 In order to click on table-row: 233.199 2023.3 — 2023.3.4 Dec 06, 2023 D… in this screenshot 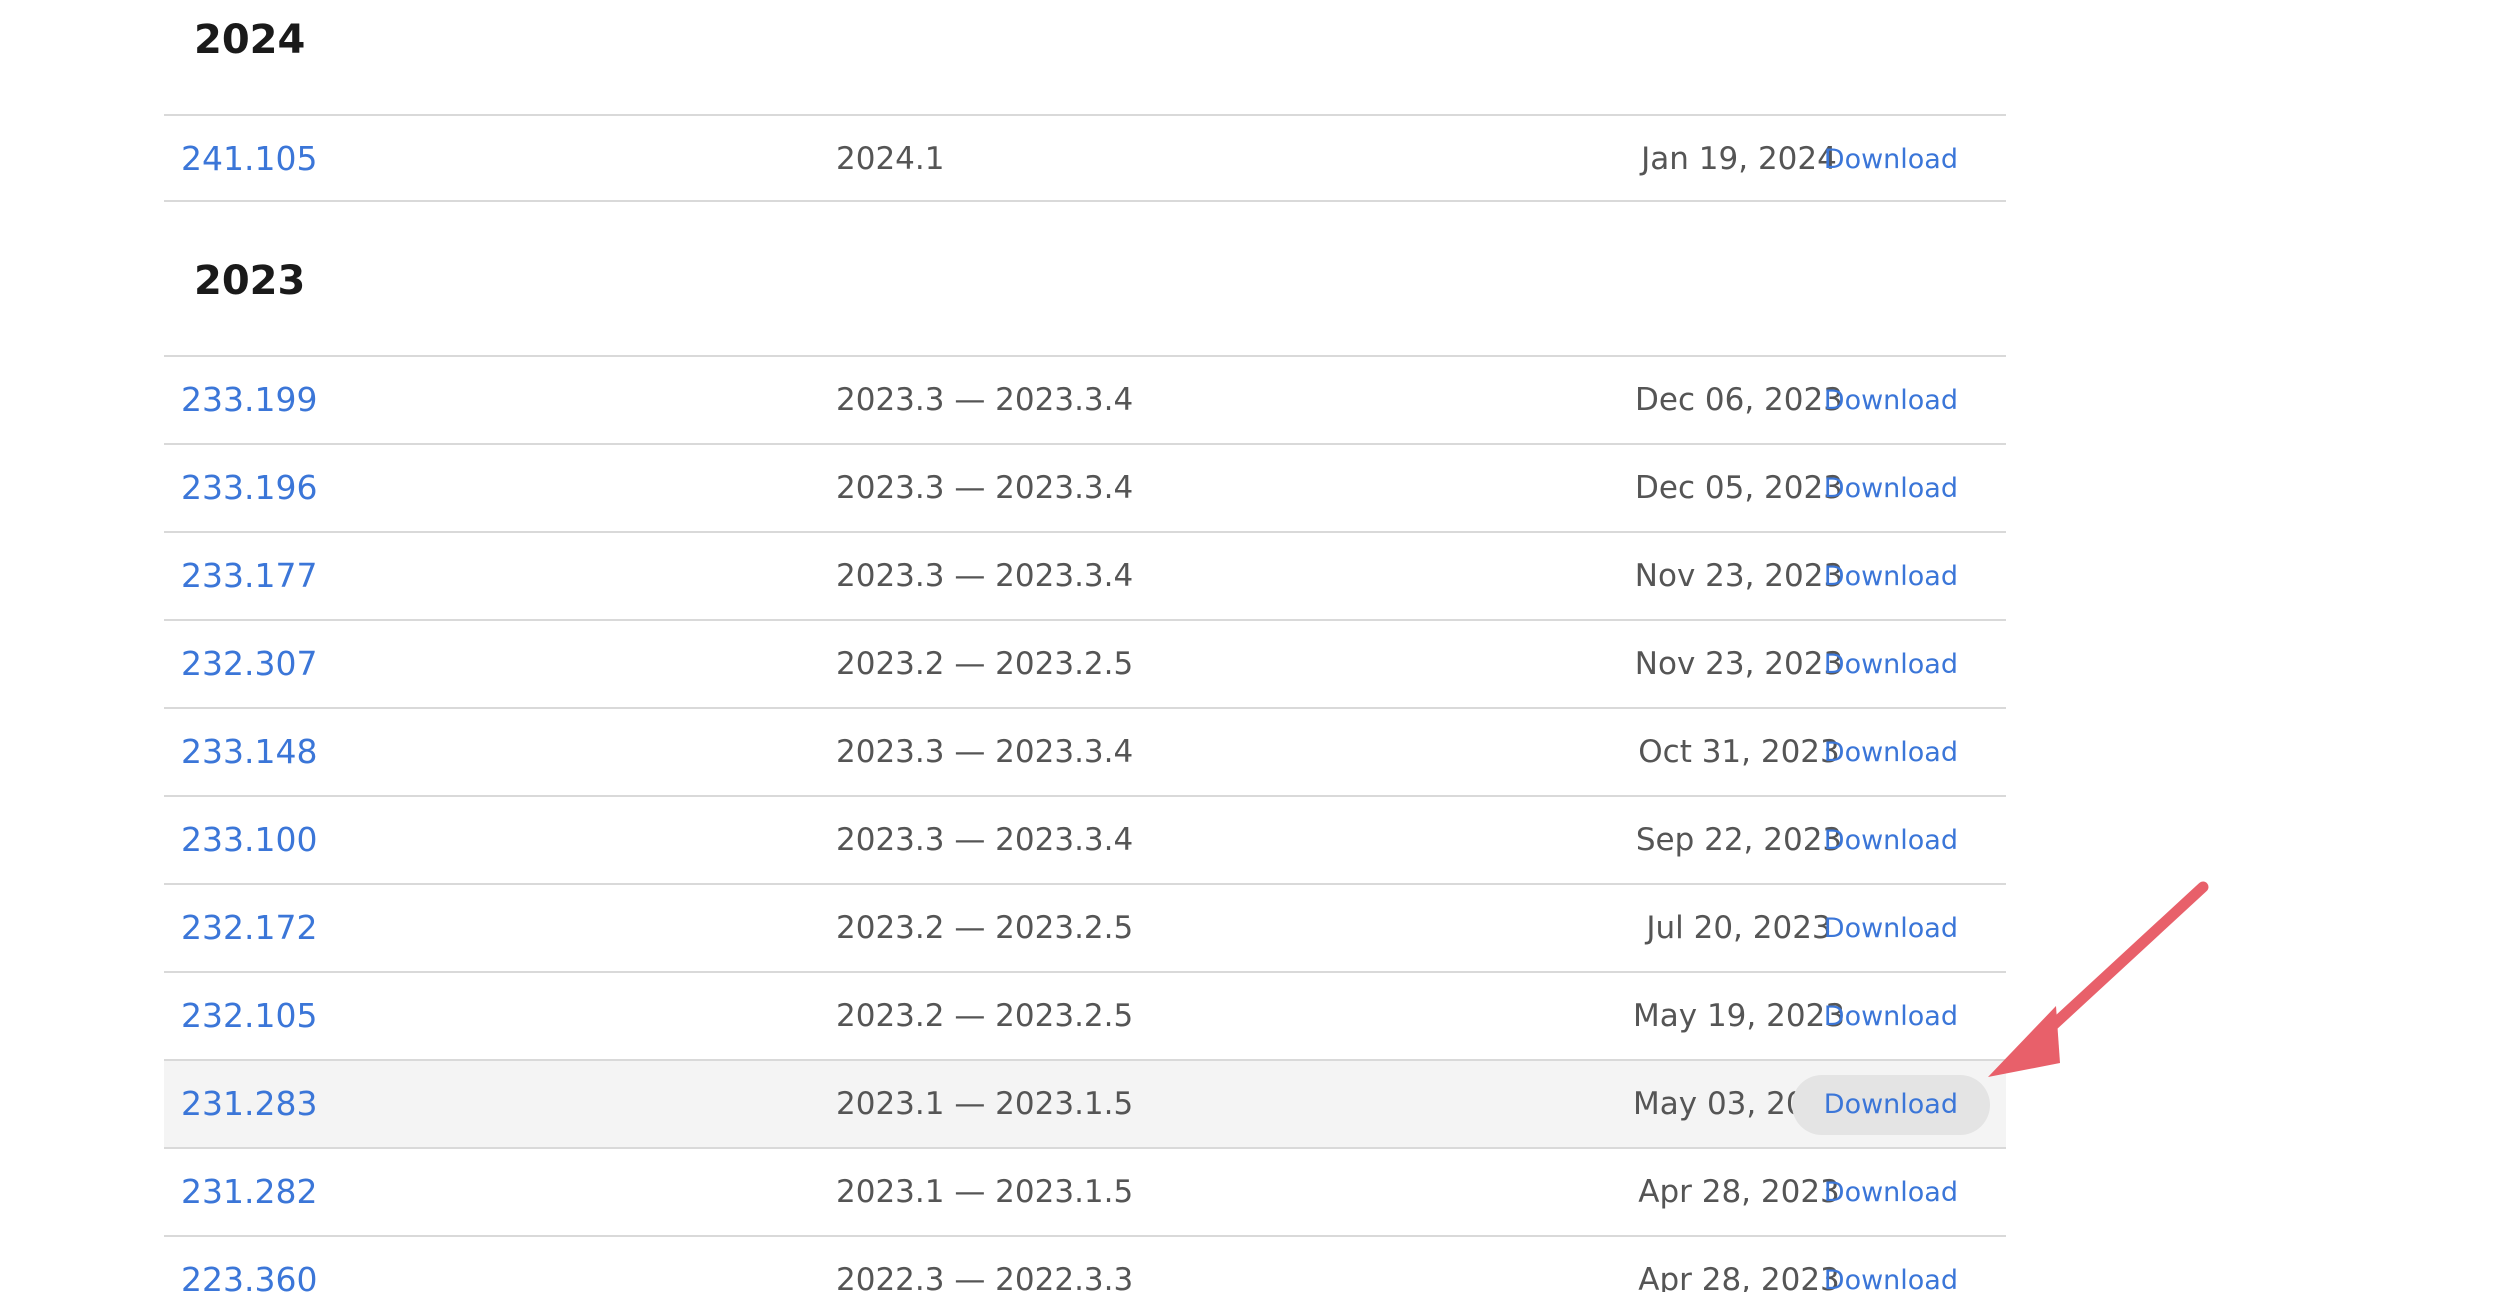, I will do `click(1085, 399)`.